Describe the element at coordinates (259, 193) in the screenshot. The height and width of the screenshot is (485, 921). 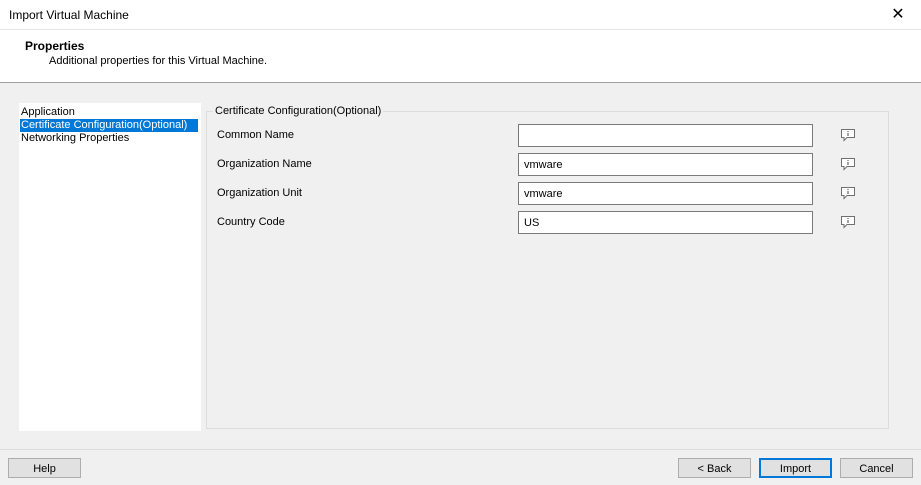
I see `organization-unit-label: Organization Unit` at that location.